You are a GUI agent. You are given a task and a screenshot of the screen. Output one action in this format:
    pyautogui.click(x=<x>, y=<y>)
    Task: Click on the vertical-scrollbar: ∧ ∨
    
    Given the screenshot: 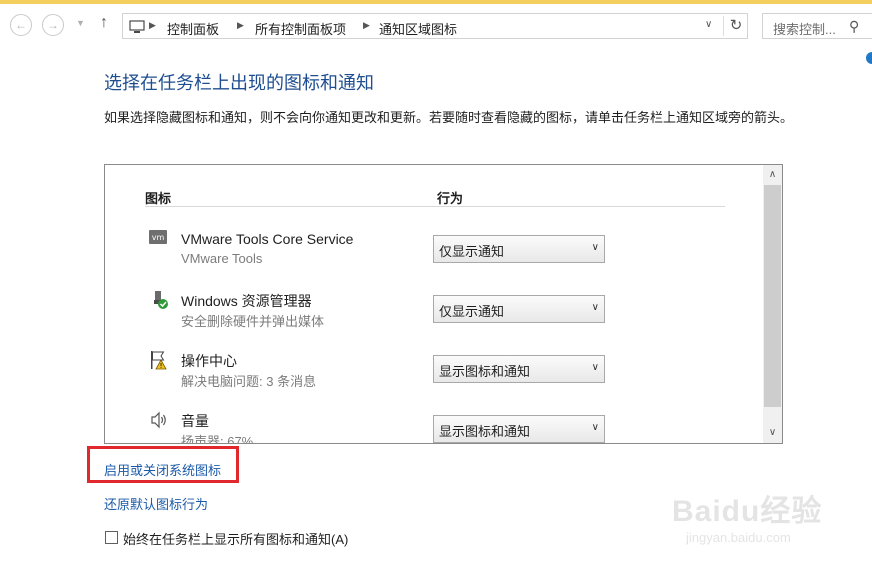 What is the action you would take?
    pyautogui.click(x=772, y=304)
    